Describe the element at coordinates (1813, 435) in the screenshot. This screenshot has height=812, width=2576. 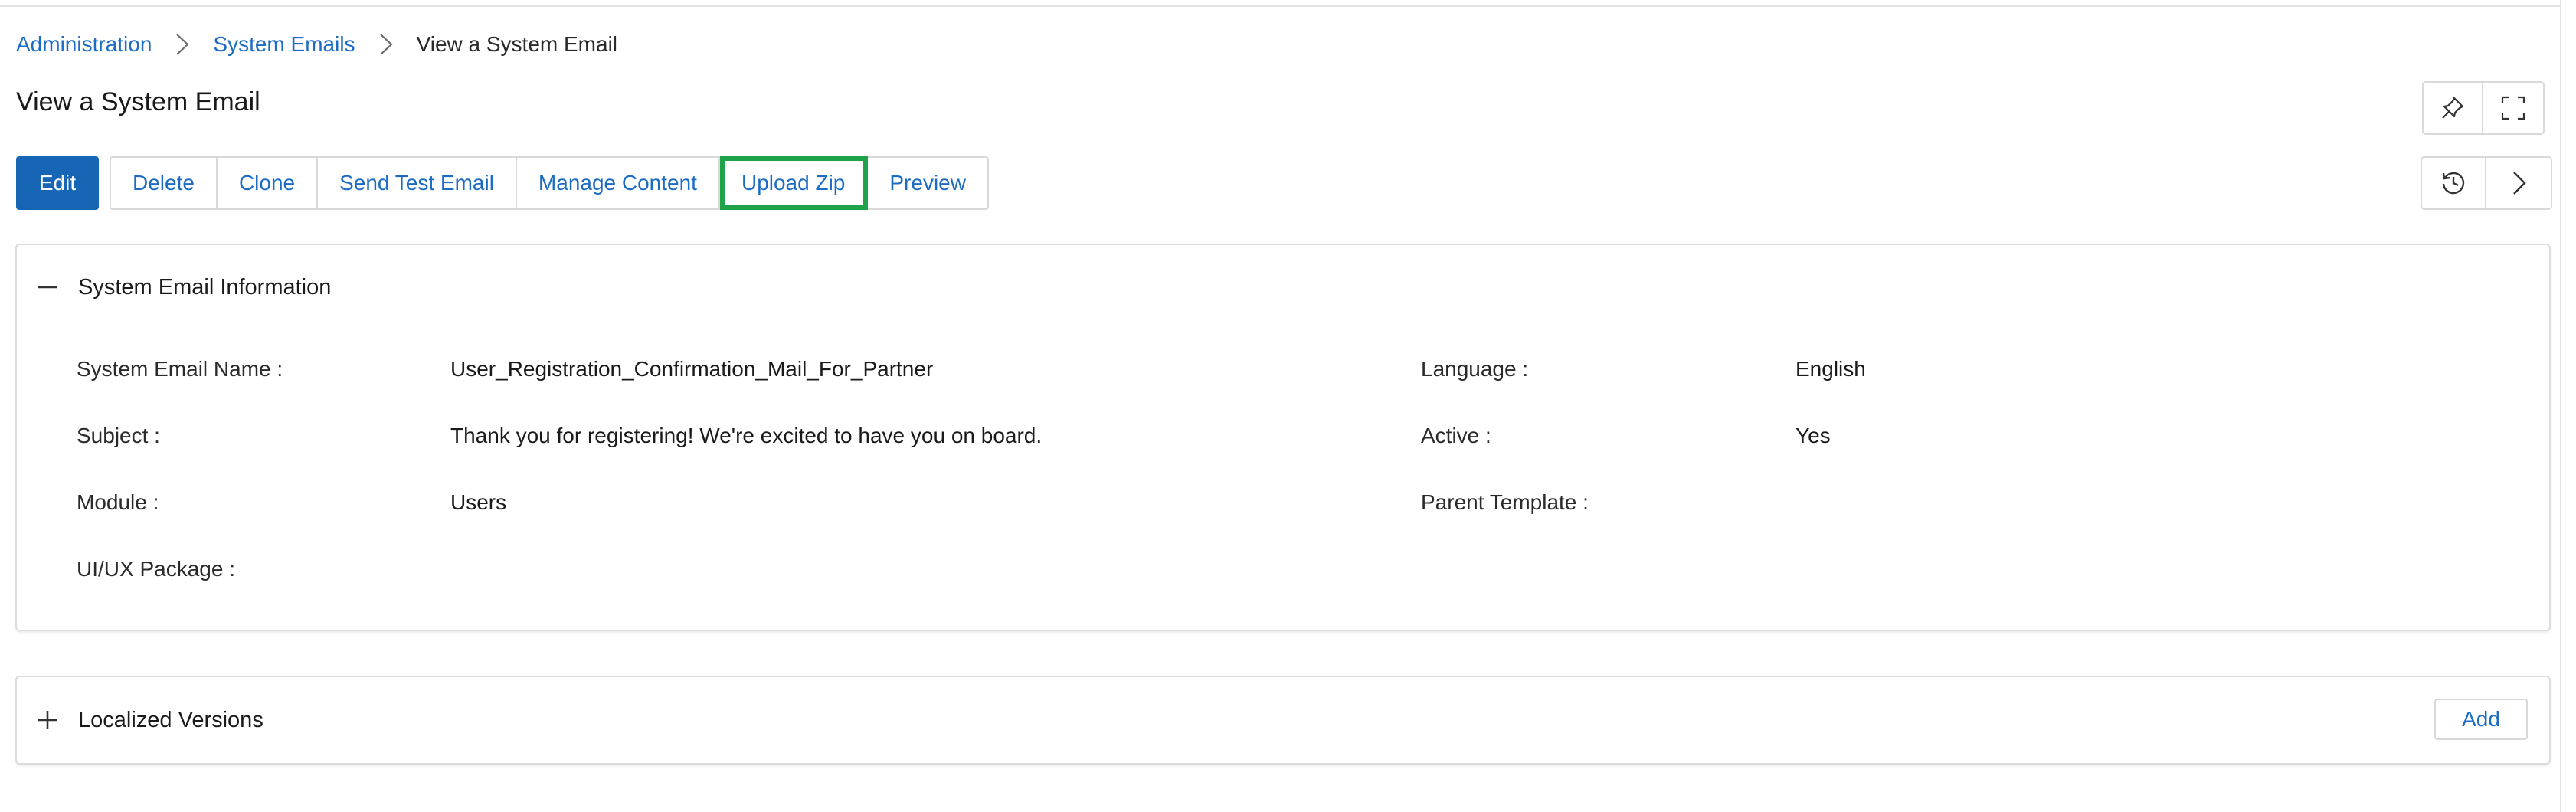
I see `active-value: Yes` at that location.